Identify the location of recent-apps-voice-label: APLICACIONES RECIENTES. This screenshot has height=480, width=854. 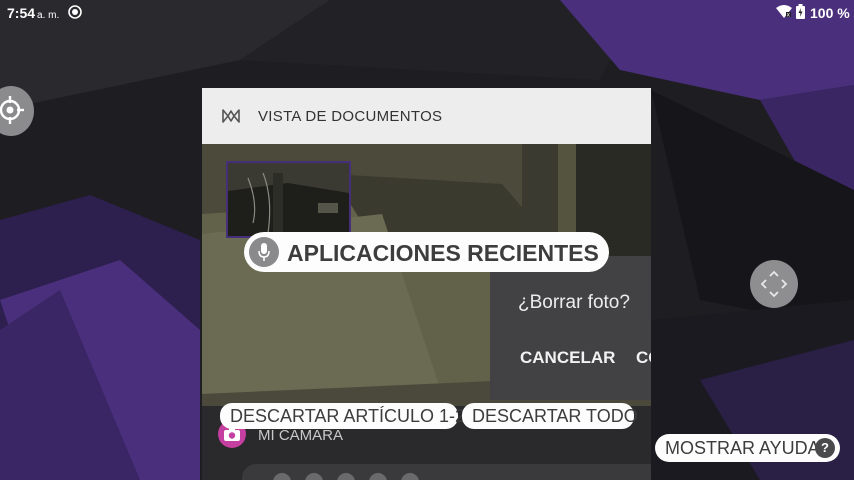
(426, 252).